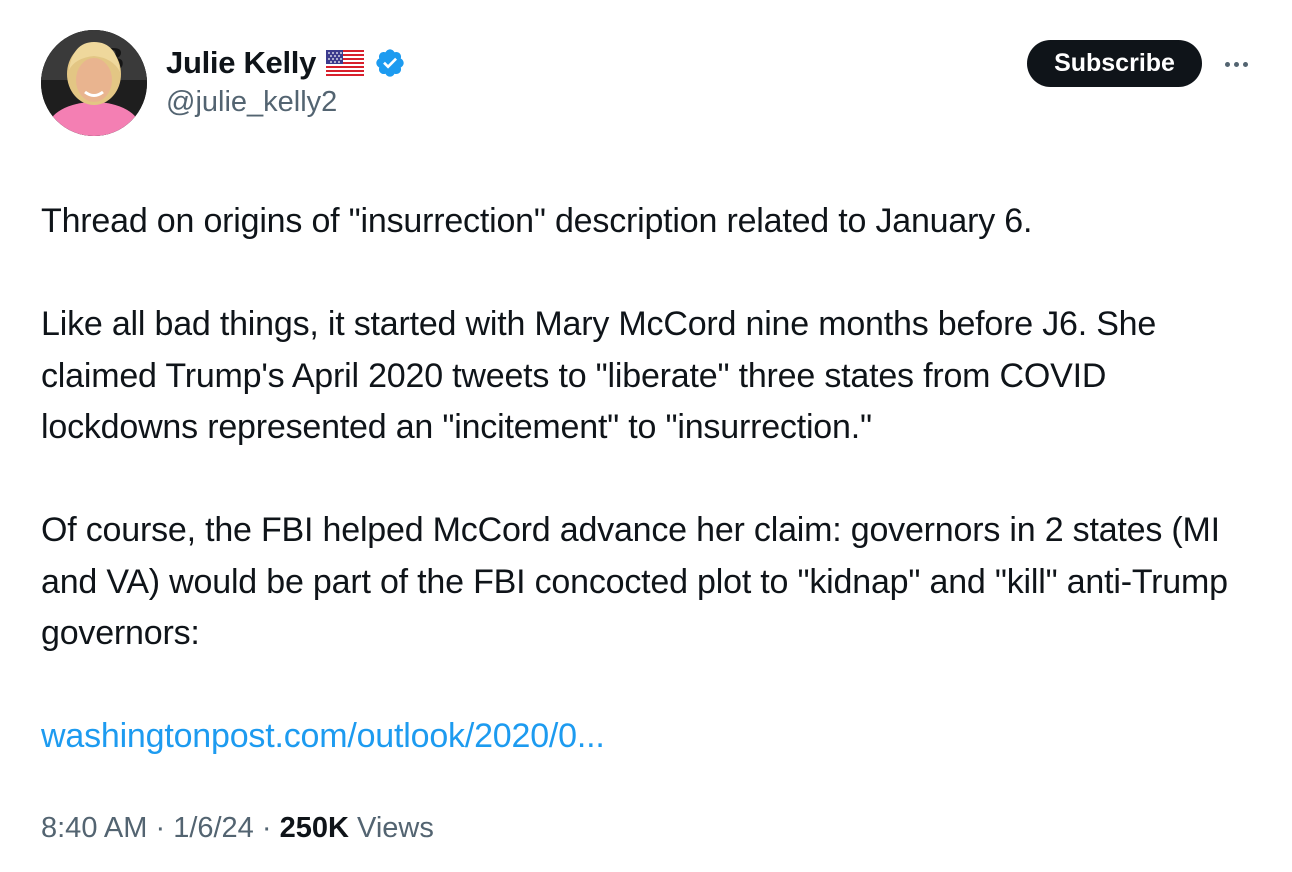 This screenshot has height=872, width=1292. What do you see at coordinates (391, 828) in the screenshot?
I see `views-label: Views` at bounding box center [391, 828].